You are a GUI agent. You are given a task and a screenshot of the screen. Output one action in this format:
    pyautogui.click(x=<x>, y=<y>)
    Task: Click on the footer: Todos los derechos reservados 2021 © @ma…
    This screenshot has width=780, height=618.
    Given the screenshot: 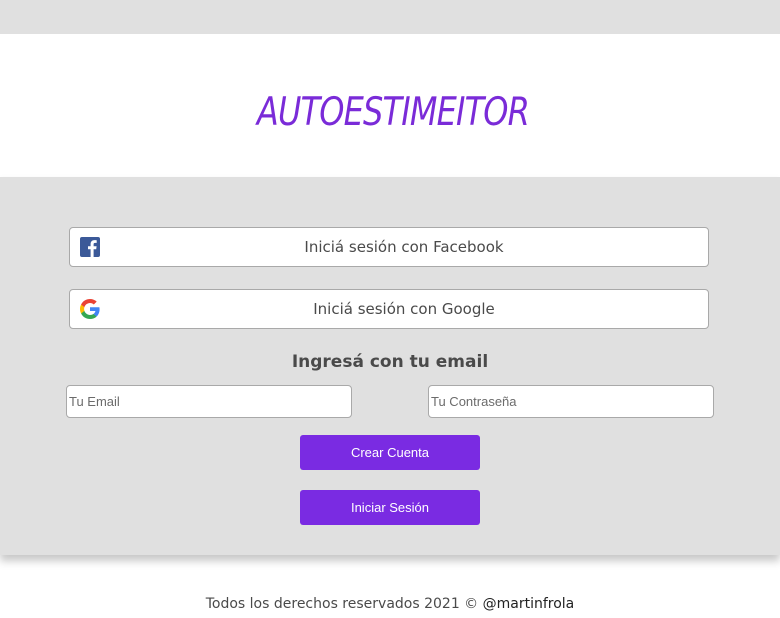 What is the action you would take?
    pyautogui.click(x=390, y=604)
    